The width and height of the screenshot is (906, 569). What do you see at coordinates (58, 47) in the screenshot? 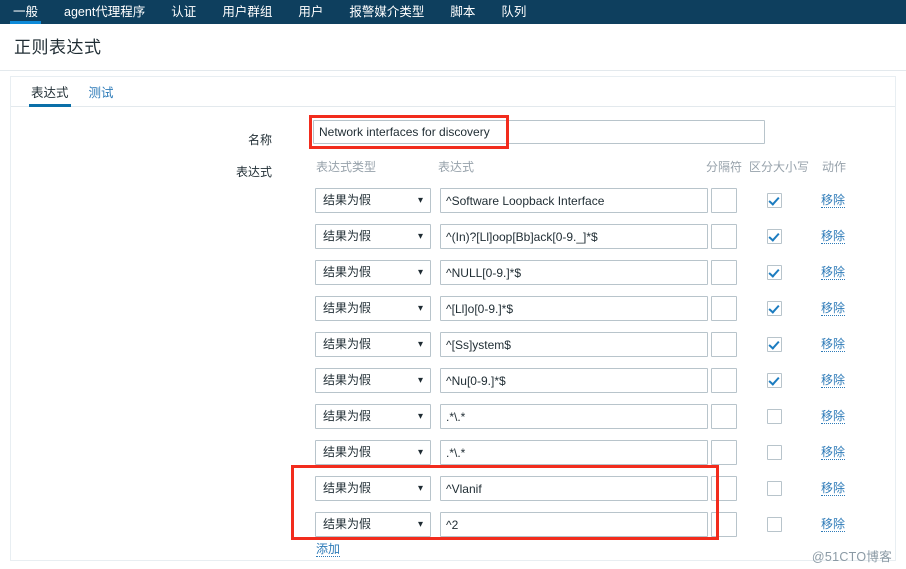
I see `page-title: 正则表达式` at bounding box center [58, 47].